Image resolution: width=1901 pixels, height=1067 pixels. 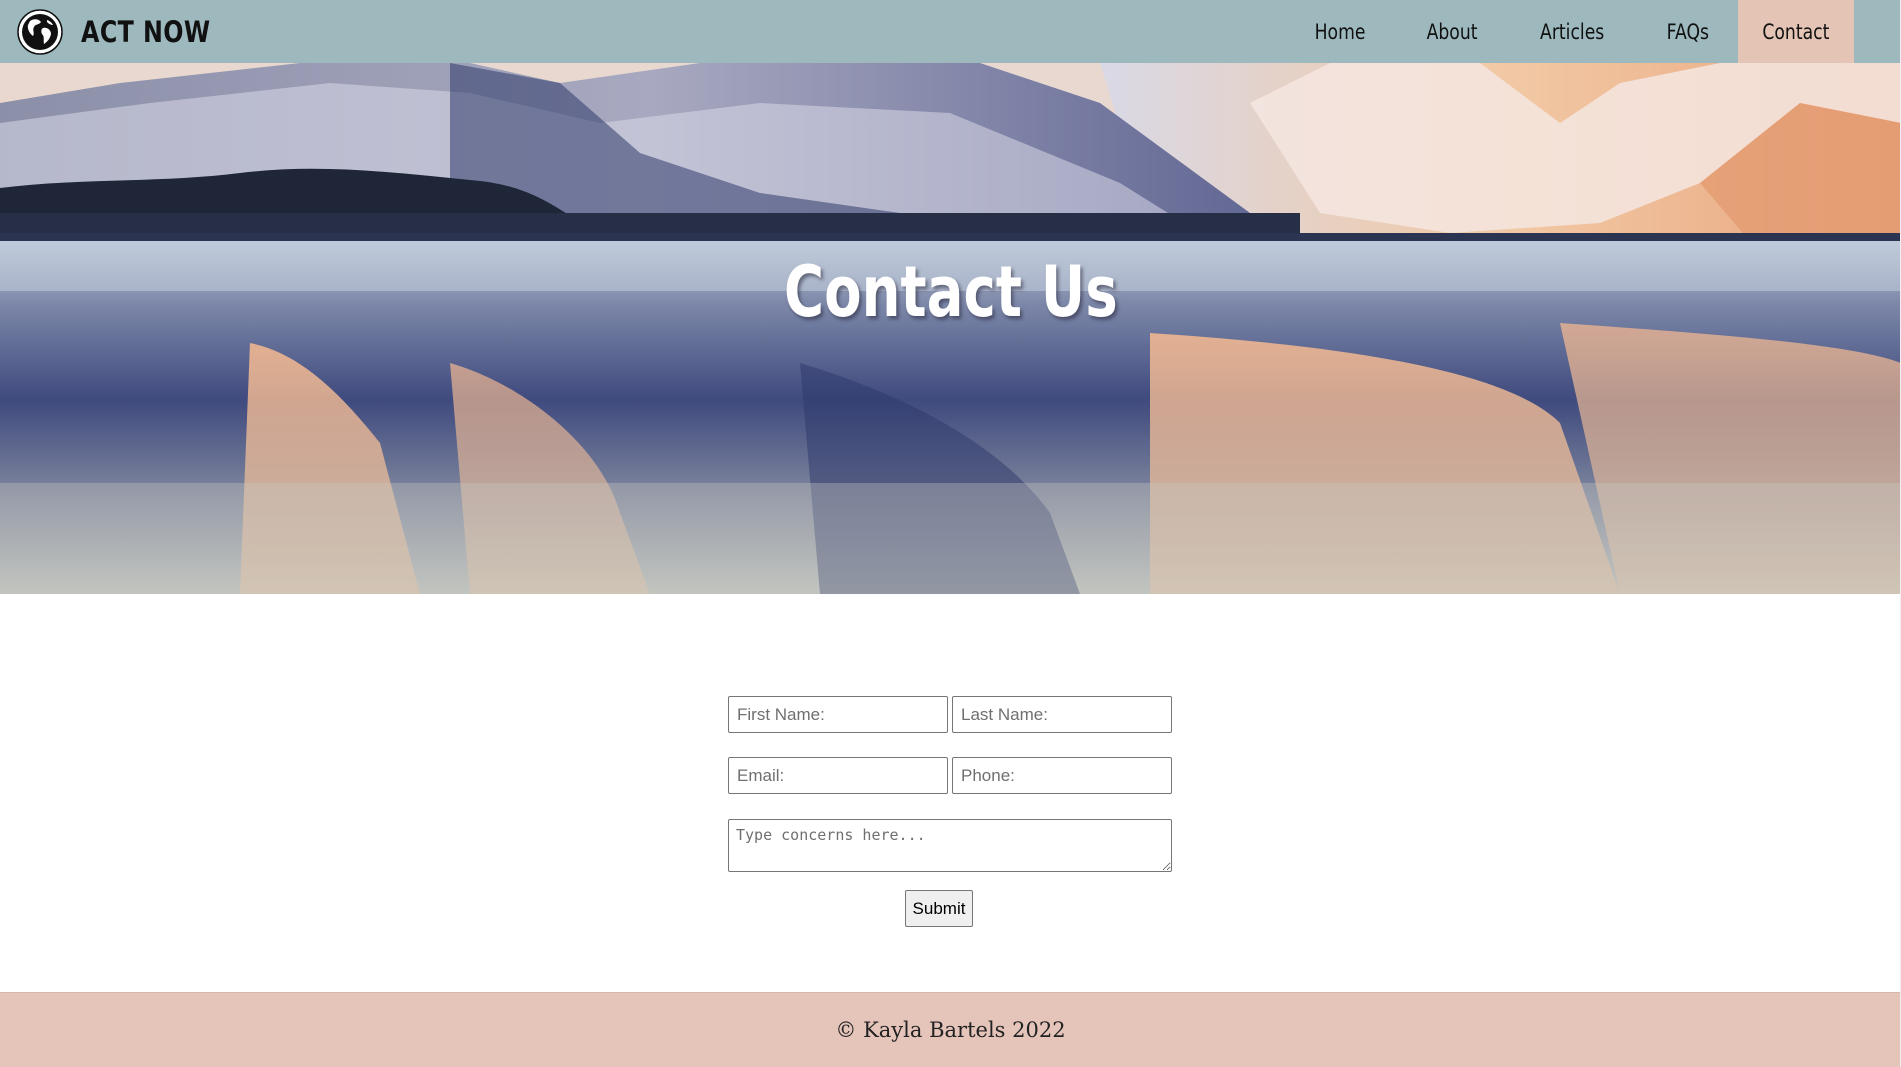 I want to click on nav-link-faqs-label: FAQs, so click(x=1687, y=31).